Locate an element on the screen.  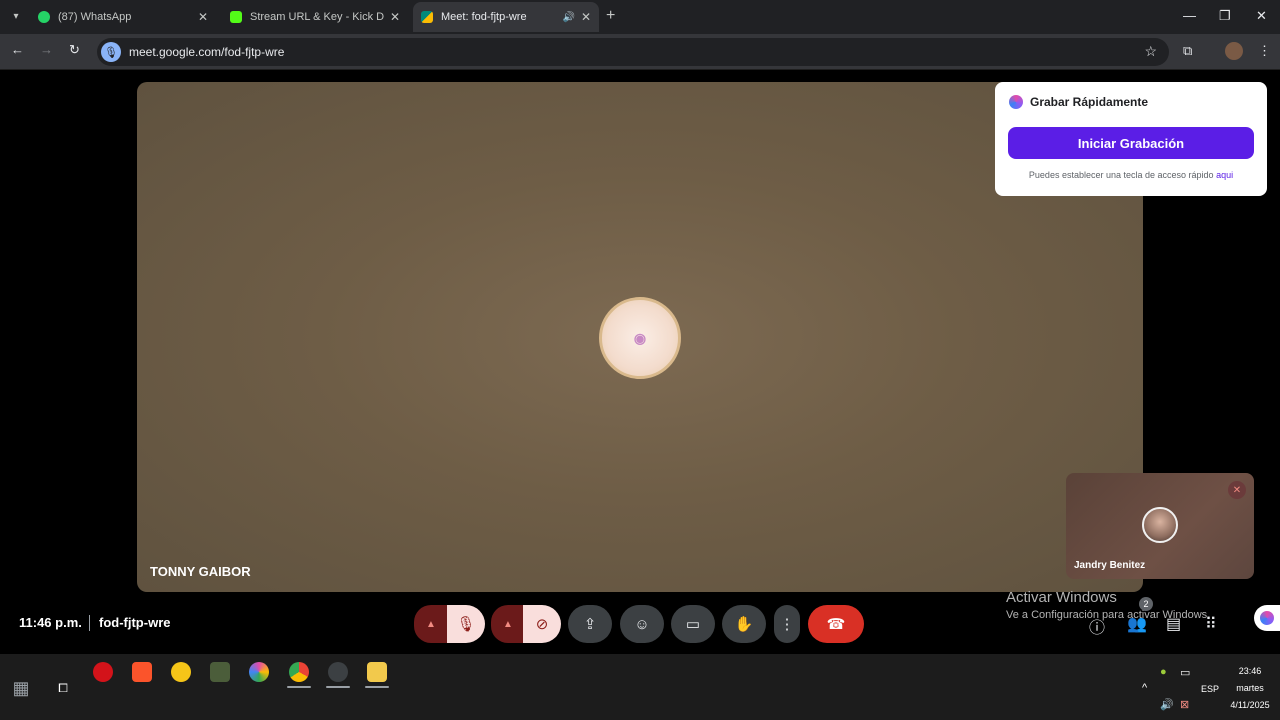
tab-title: (87) WhatsApp is located at coordinates (95, 17).